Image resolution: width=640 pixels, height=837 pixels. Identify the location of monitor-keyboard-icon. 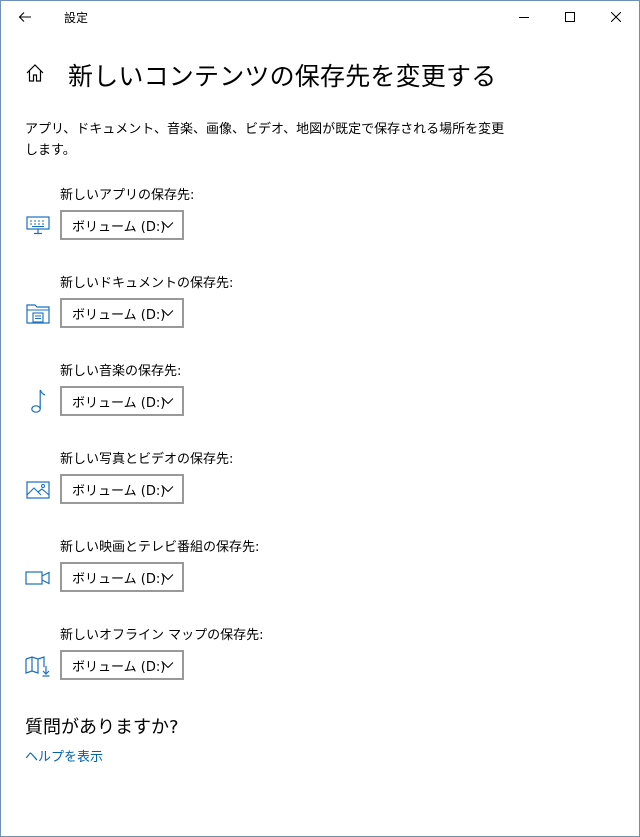
(38, 225).